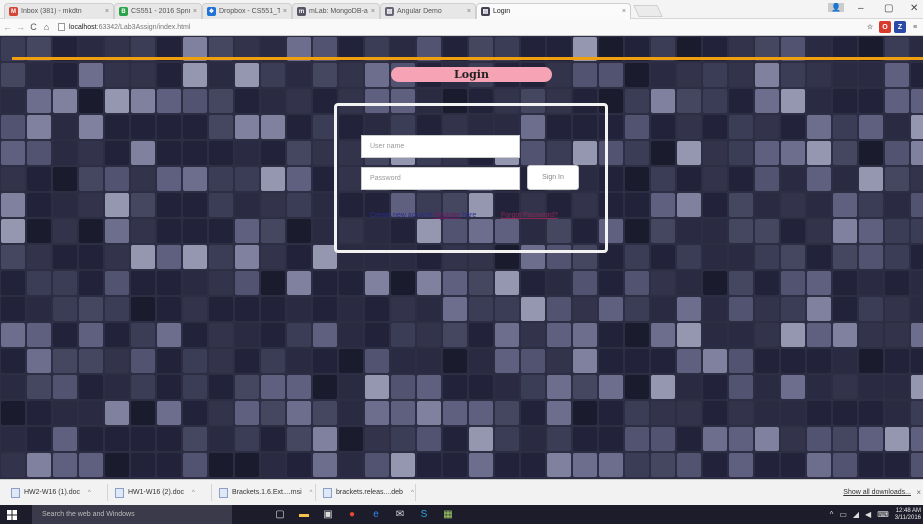 This screenshot has height=524, width=923. What do you see at coordinates (900, 27) in the screenshot?
I see `zotero-extension-icon: Z` at bounding box center [900, 27].